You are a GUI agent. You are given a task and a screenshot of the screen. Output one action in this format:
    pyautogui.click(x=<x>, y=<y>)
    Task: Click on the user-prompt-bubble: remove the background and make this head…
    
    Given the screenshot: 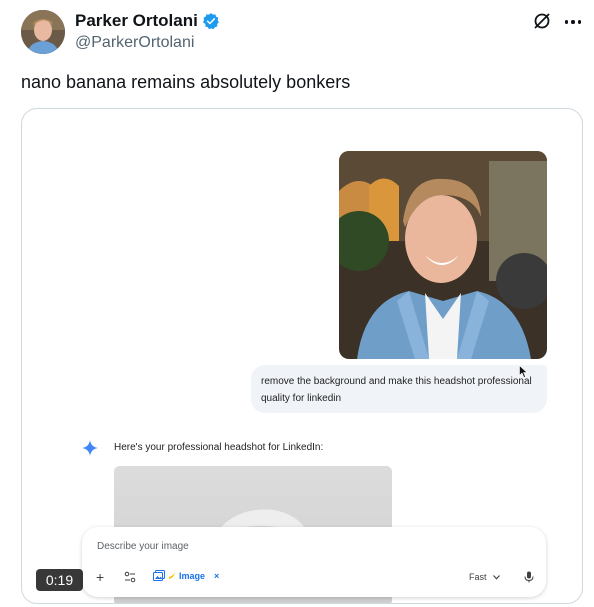 What is the action you would take?
    pyautogui.click(x=399, y=389)
    